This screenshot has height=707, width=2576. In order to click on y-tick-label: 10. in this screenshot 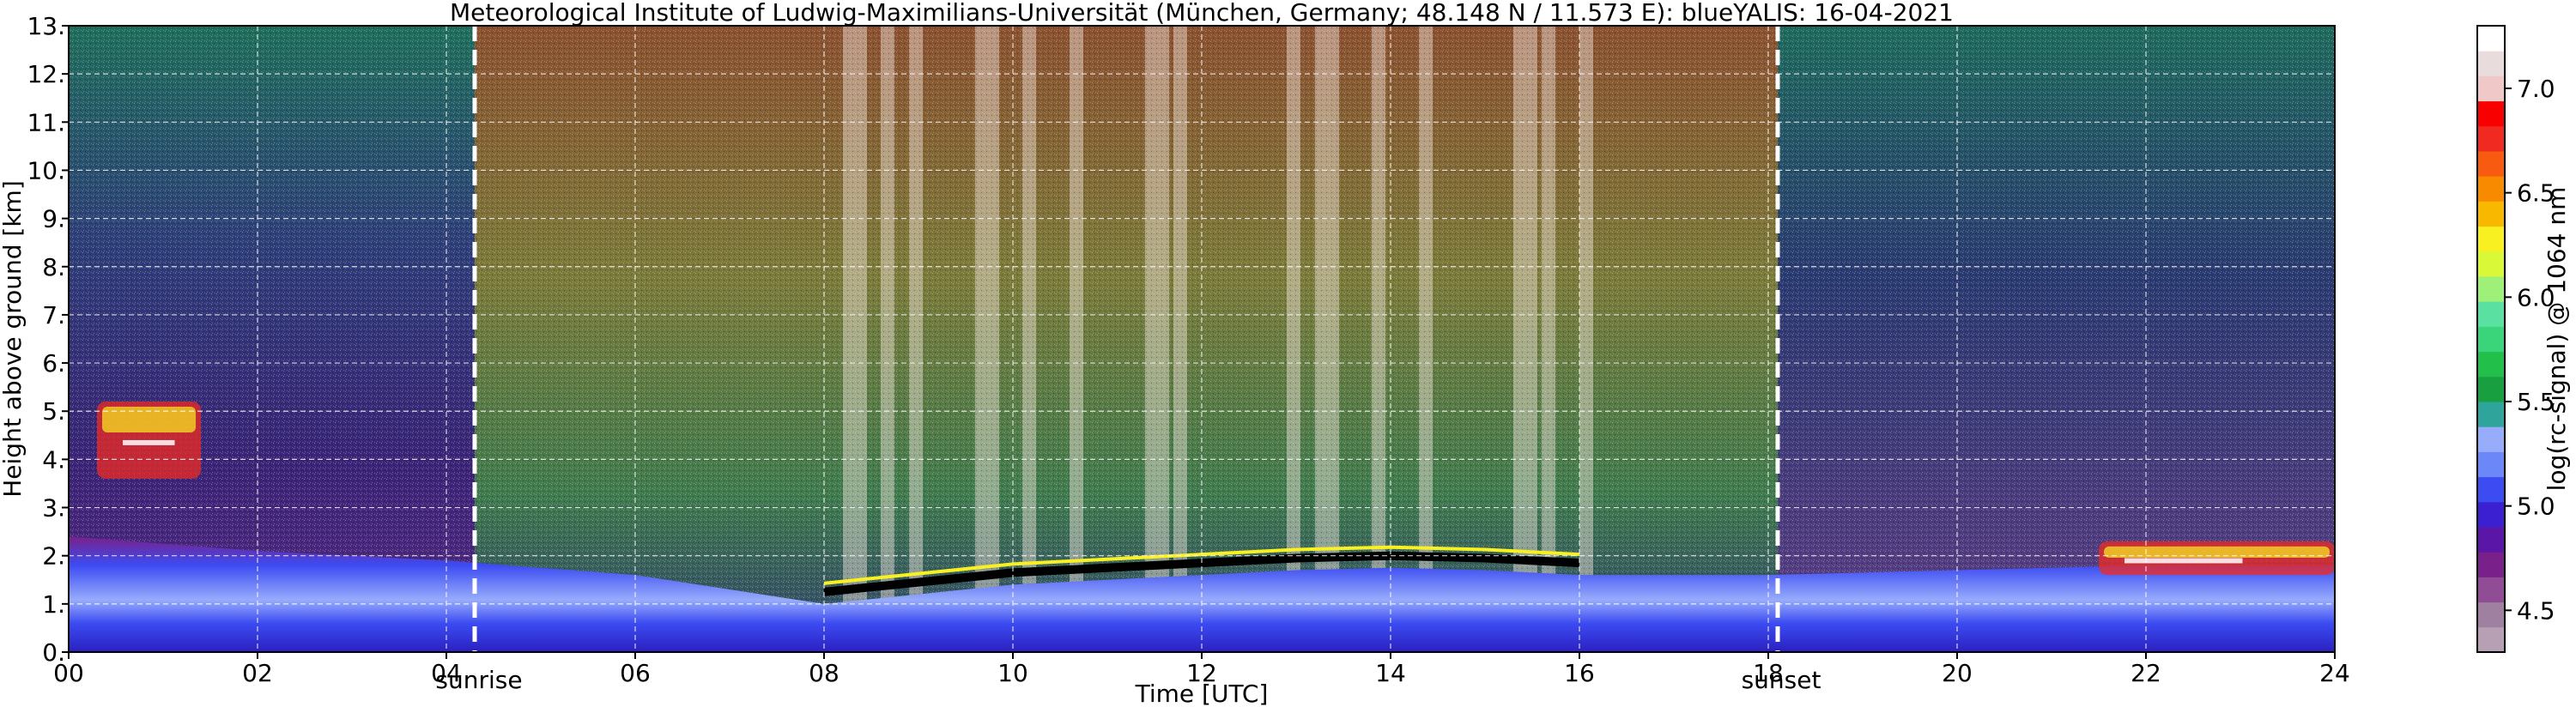, I will do `click(46, 170)`.